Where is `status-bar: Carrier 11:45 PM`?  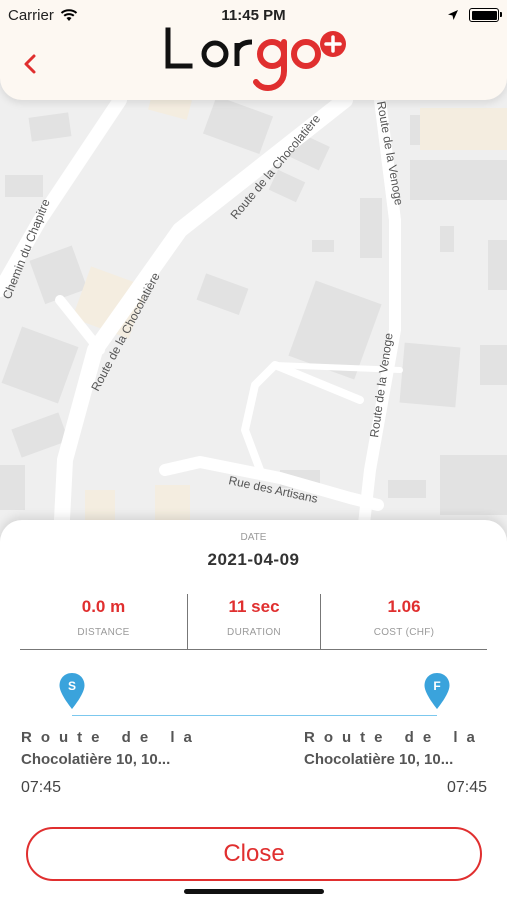
status-bar: Carrier 11:45 PM is located at coordinates (253, 15).